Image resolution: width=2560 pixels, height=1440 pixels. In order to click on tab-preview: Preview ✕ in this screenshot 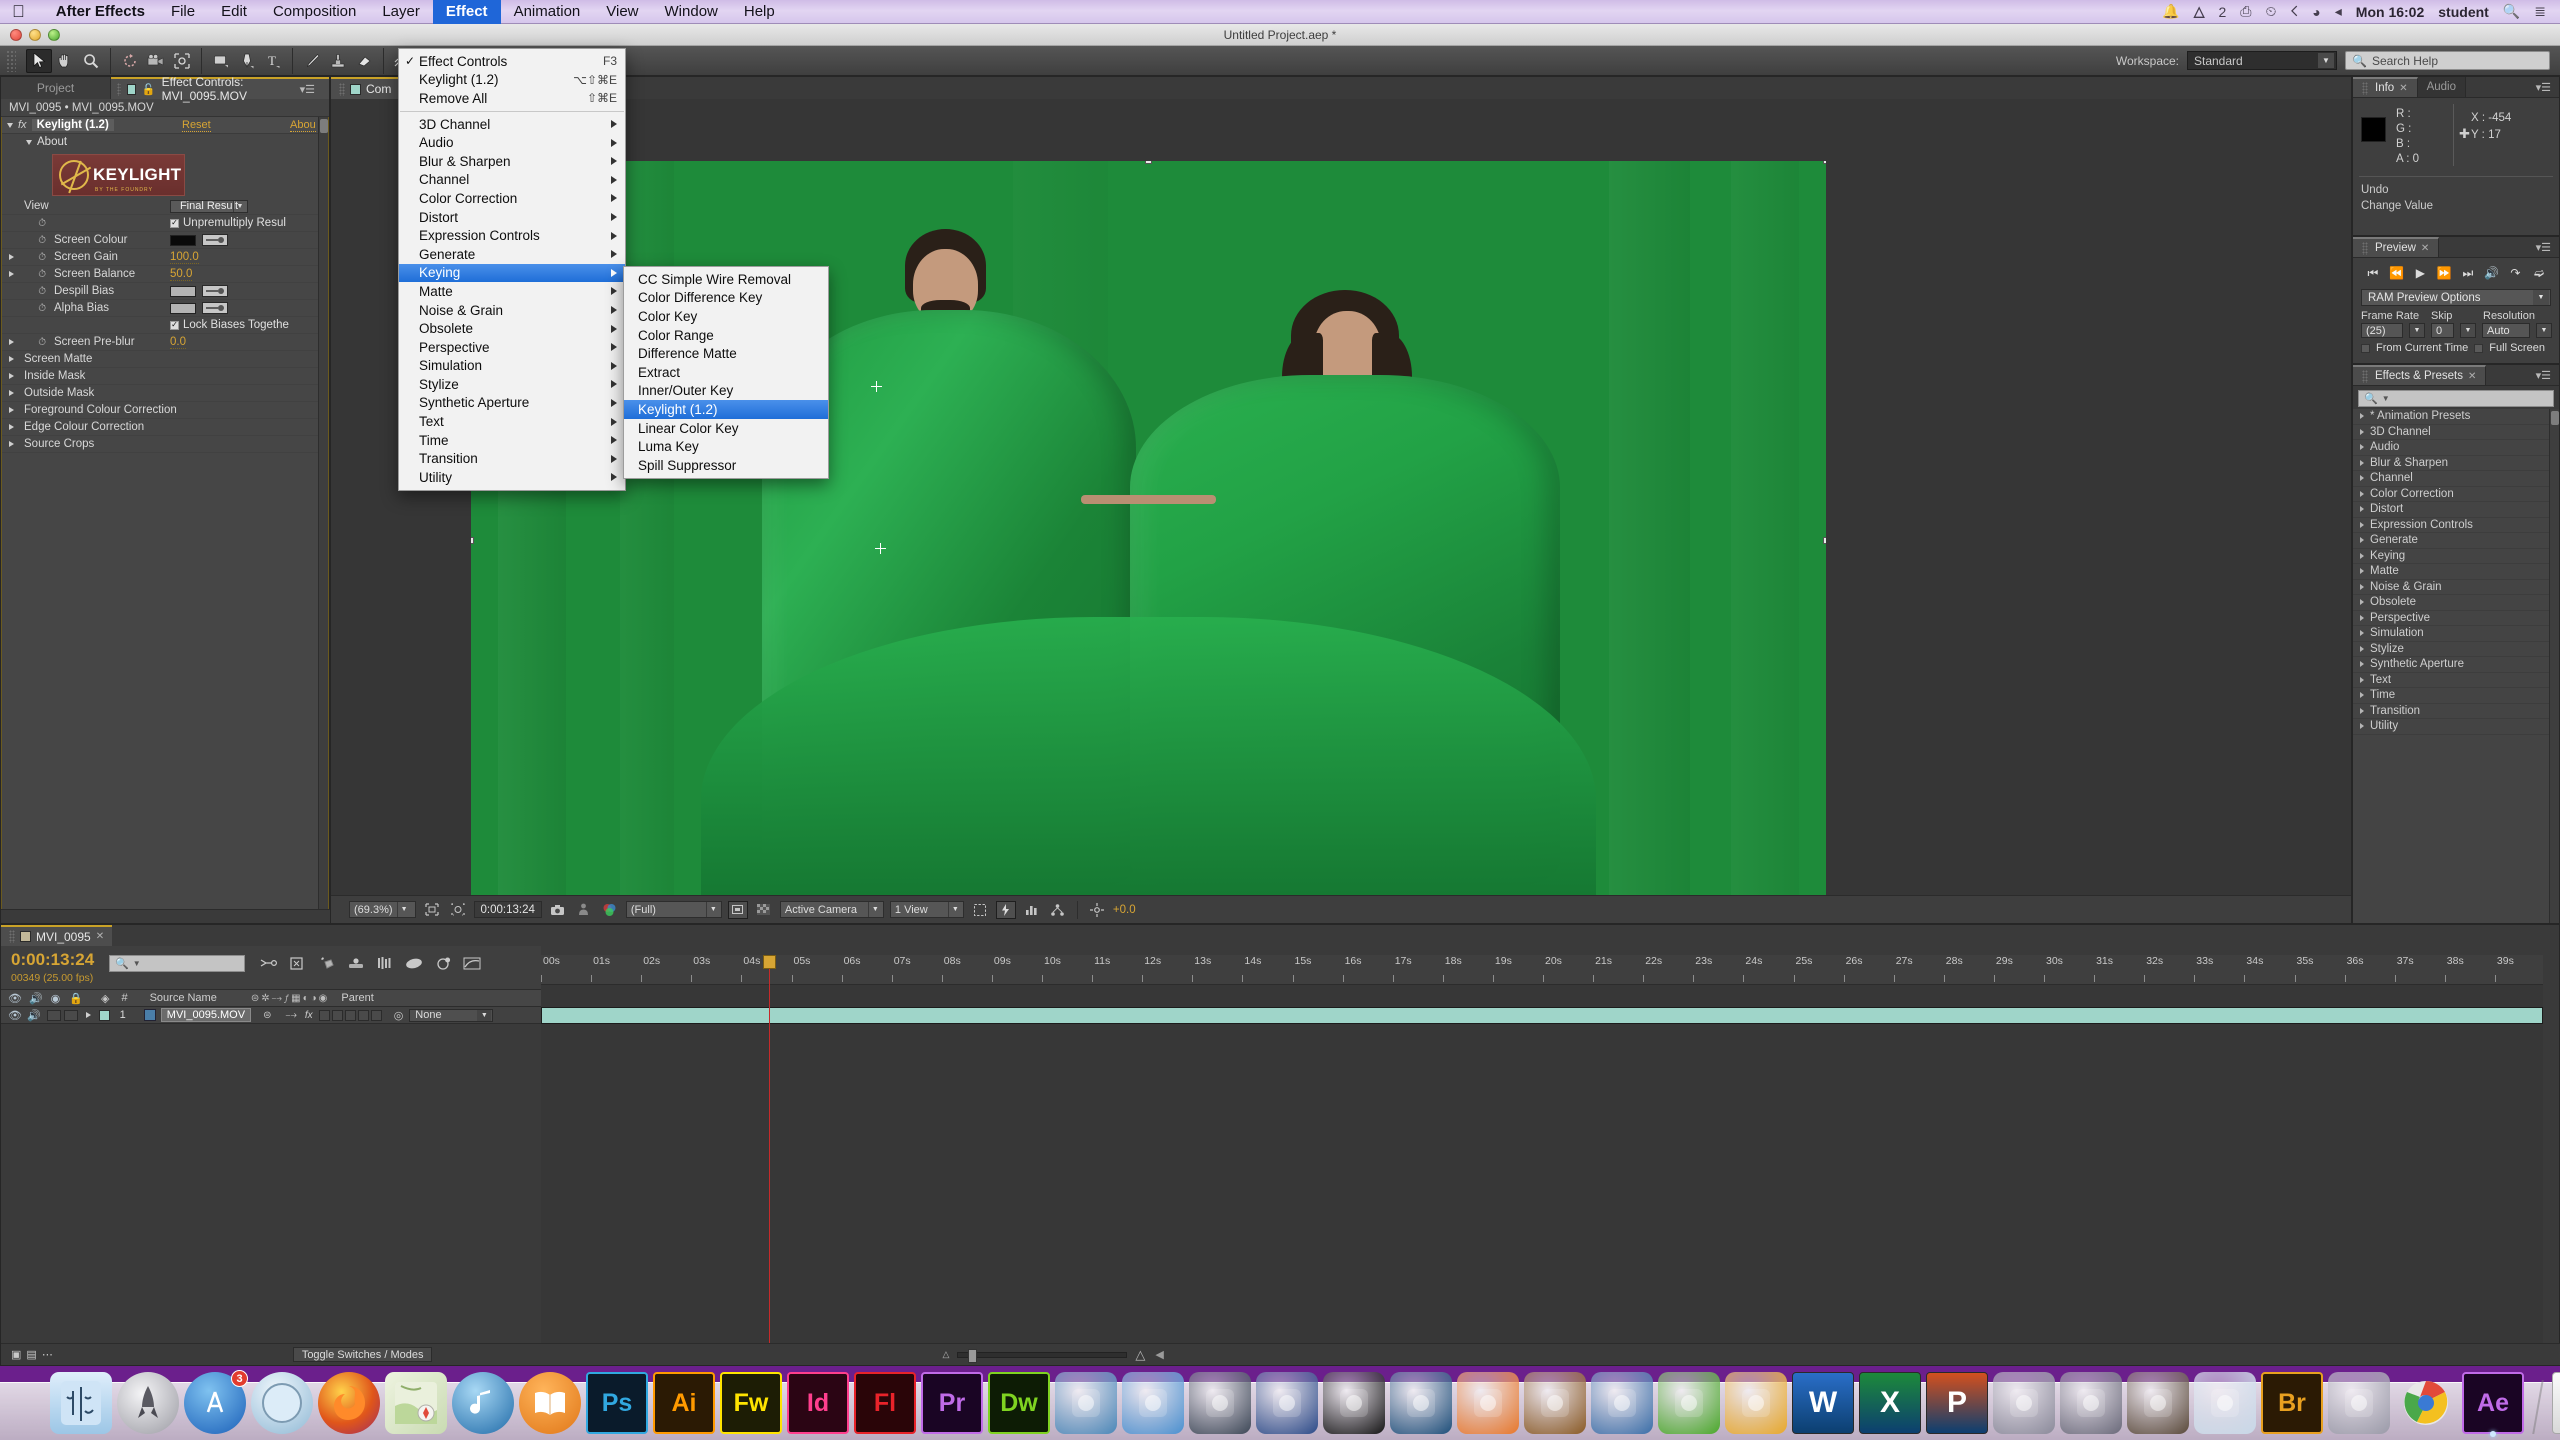, I will do `click(2396, 247)`.